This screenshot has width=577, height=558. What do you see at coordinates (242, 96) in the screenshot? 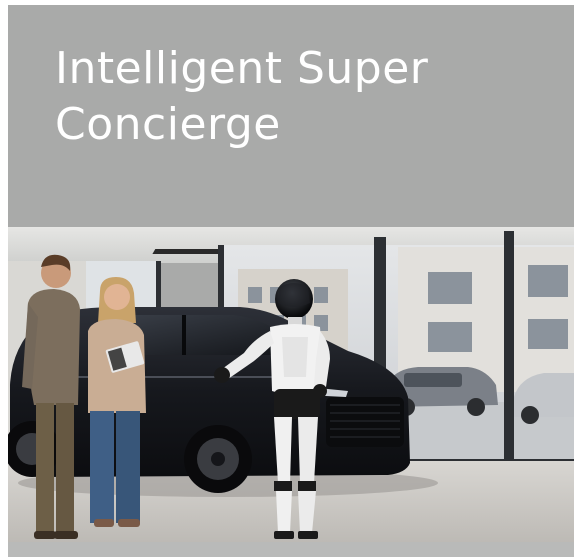
I see `card-title-text: Intelligent Super Concierge` at bounding box center [242, 96].